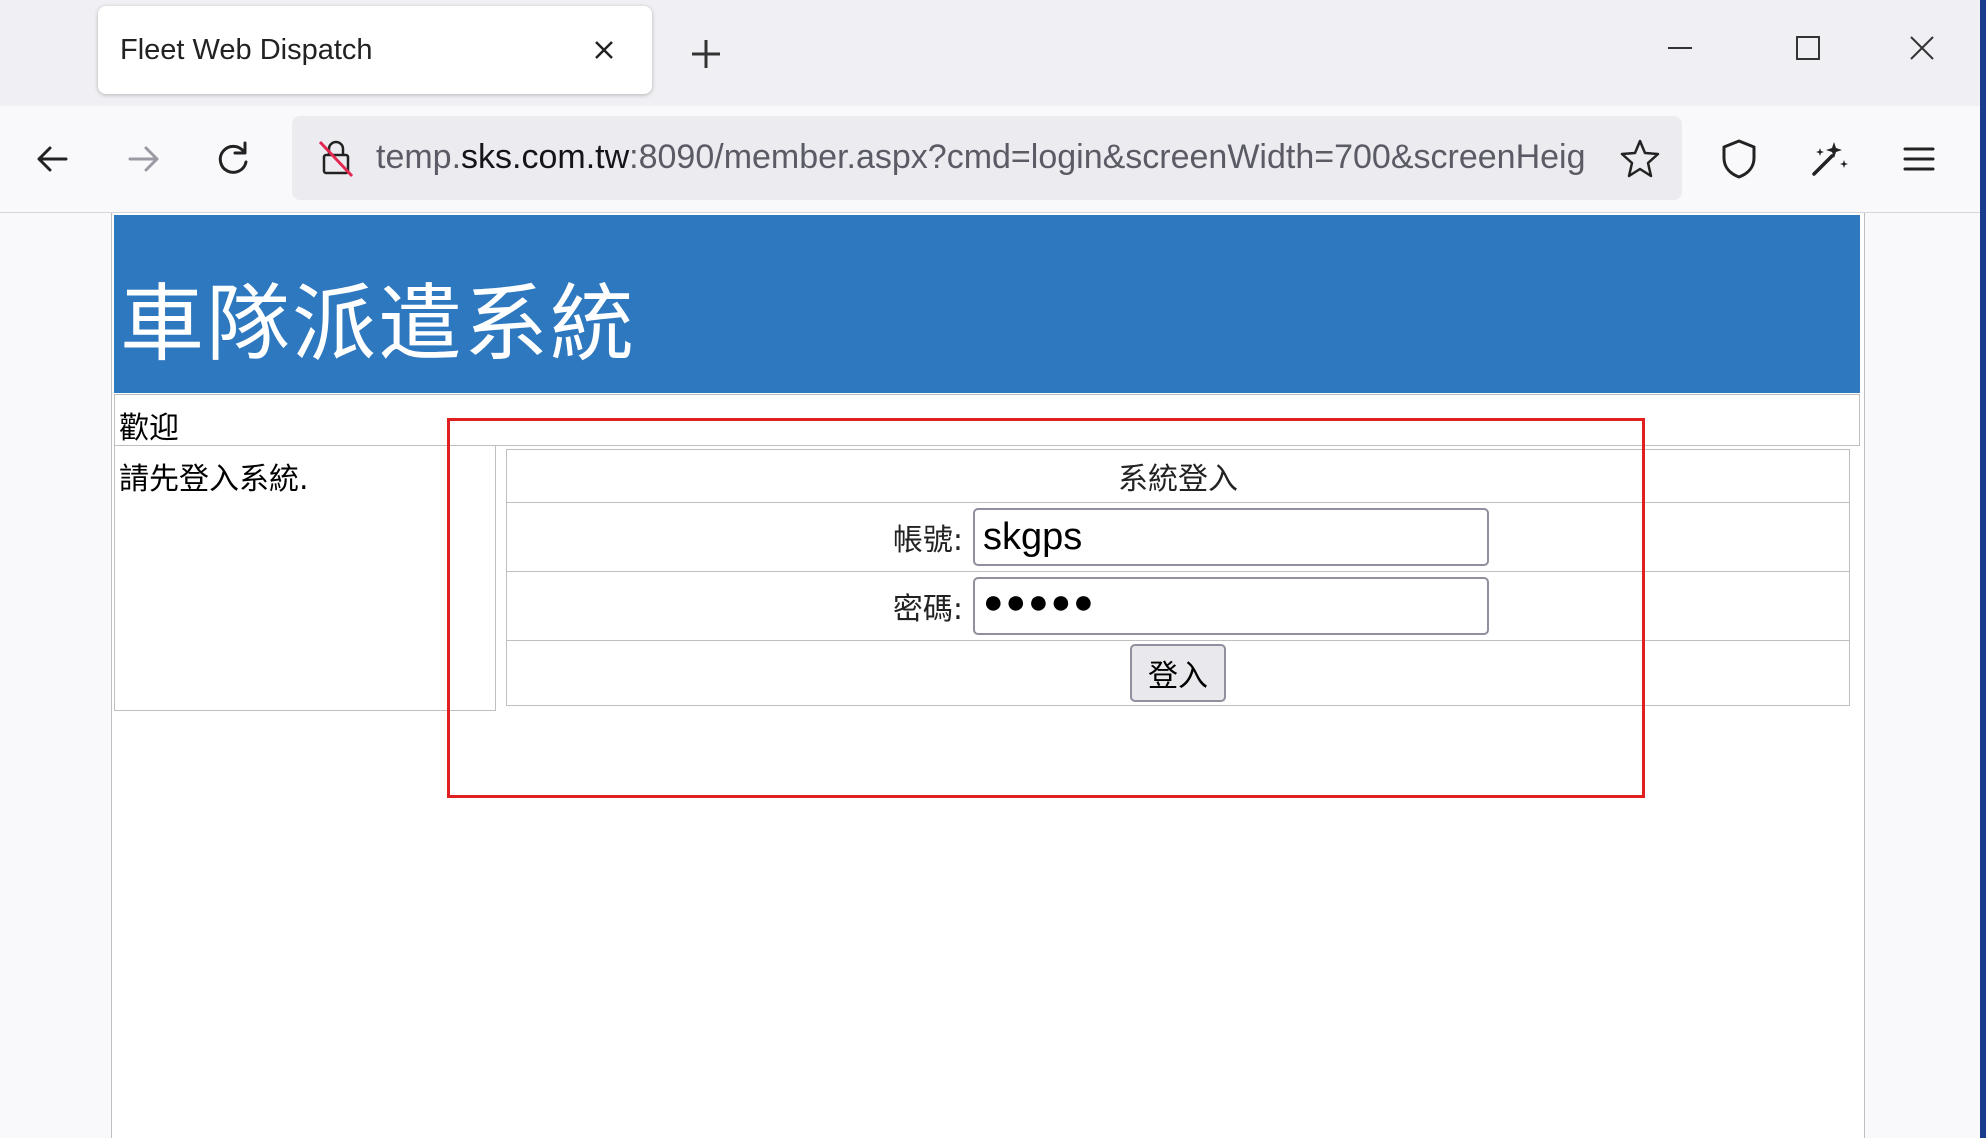 The image size is (1986, 1138). What do you see at coordinates (305, 578) in the screenshot?
I see `left-message-cell: 請先登入系統.` at bounding box center [305, 578].